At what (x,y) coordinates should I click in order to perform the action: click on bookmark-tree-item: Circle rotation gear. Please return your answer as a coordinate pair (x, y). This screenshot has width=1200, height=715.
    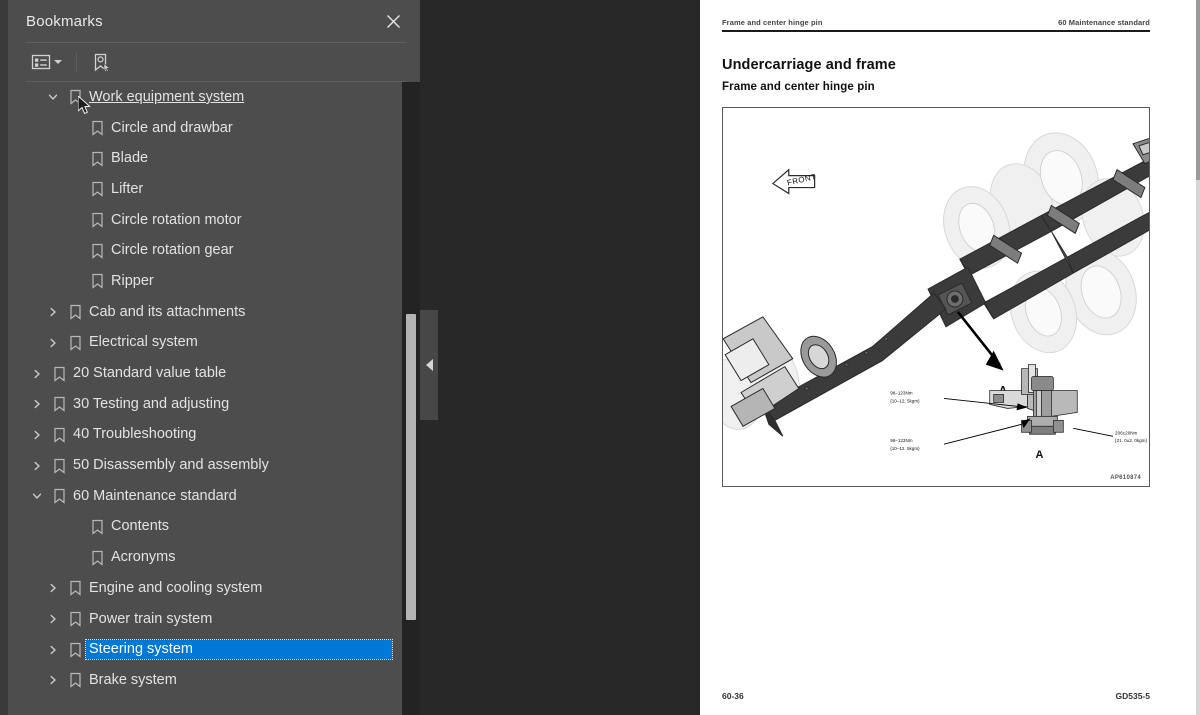
    Looking at the image, I should click on (205, 250).